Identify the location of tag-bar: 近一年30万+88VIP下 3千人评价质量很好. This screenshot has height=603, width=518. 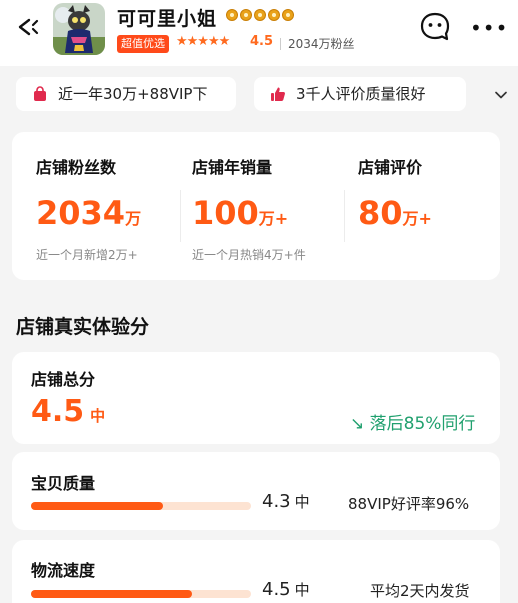
(259, 97).